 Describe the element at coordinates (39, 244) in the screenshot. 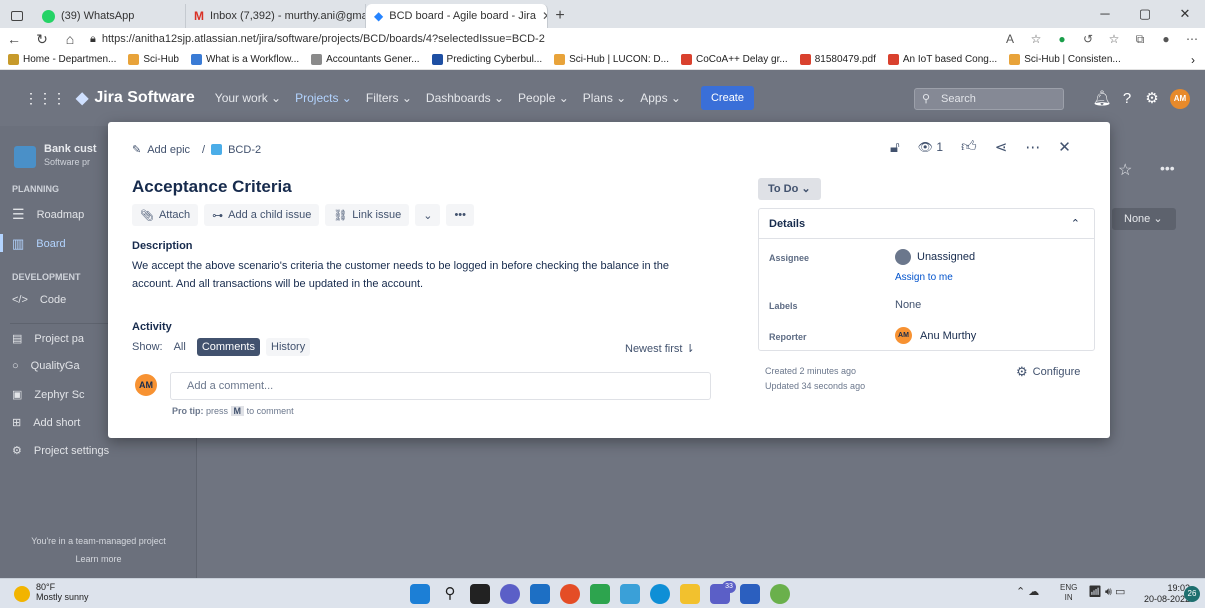

I see `sidebar-item-board: ▥ Board` at that location.